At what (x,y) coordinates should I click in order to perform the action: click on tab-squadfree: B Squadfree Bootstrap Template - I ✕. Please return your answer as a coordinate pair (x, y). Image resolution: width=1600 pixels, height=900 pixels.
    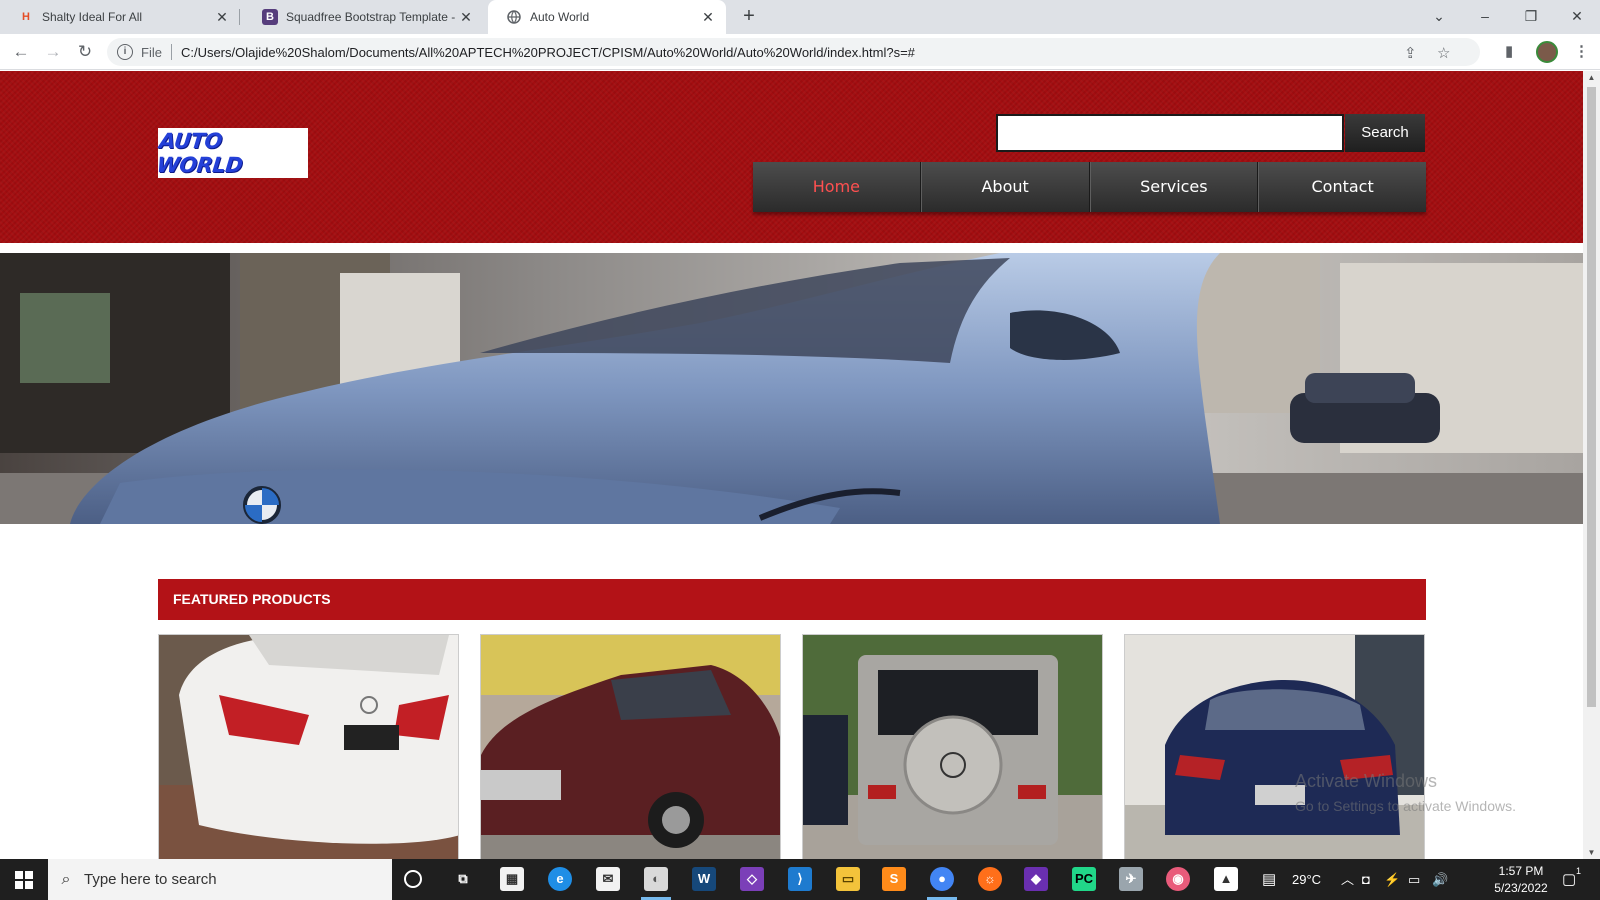
    Looking at the image, I should click on (364, 17).